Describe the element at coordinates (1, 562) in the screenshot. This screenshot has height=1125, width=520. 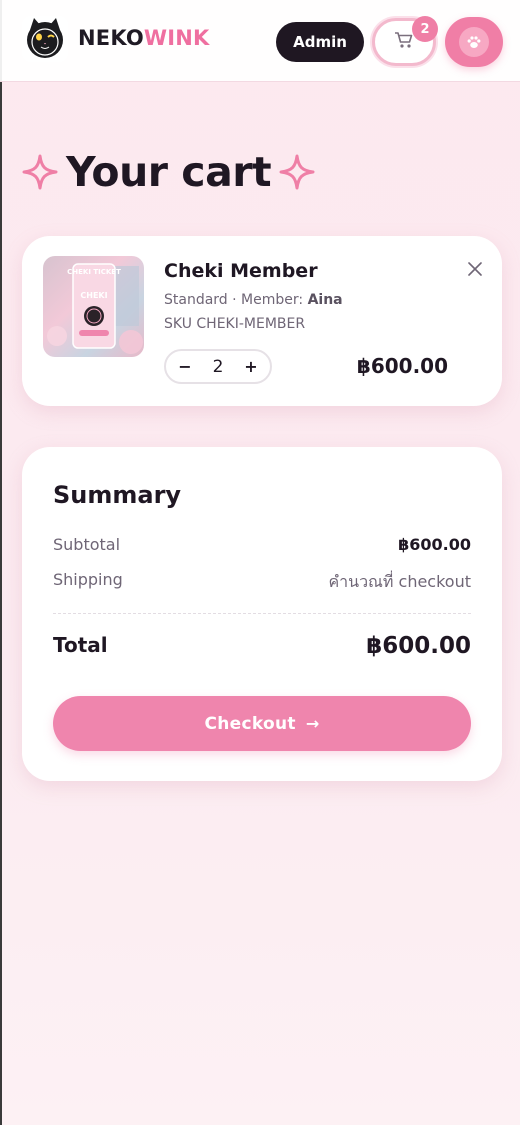
I see `window-edge` at that location.